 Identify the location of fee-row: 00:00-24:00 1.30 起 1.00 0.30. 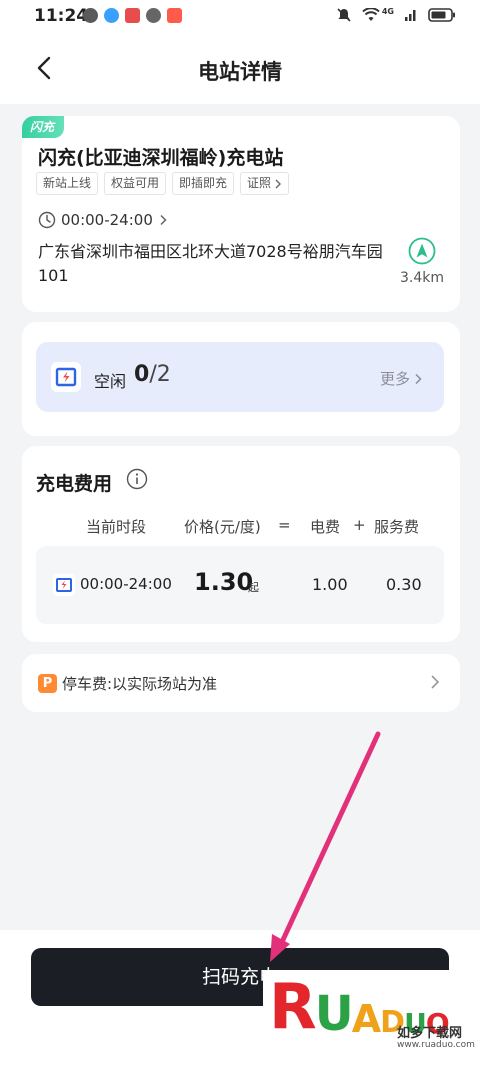
(240, 585).